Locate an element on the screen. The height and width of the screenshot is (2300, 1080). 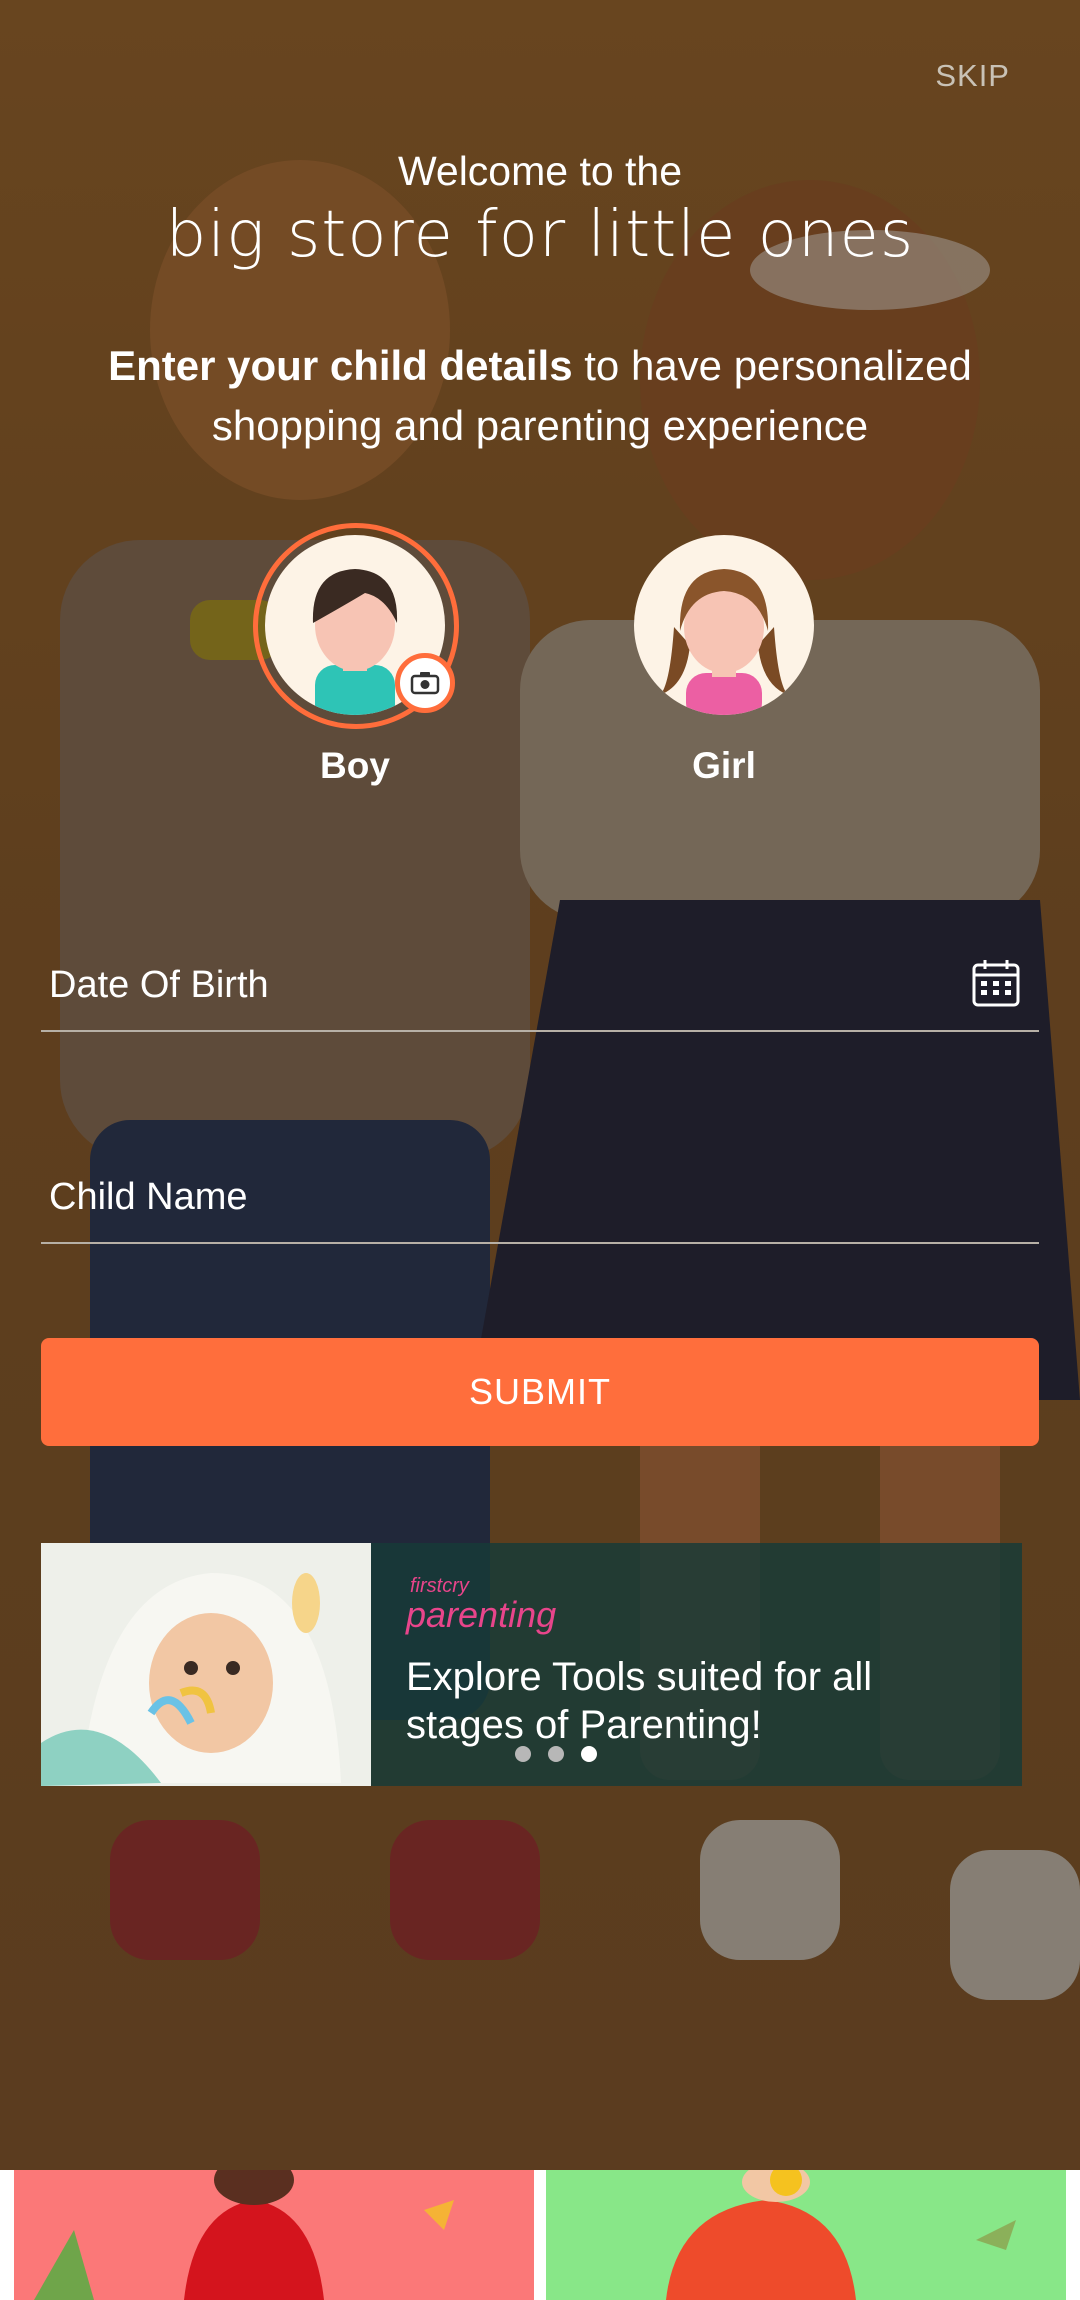
brand-big: parenting is located at coordinates (481, 1614).